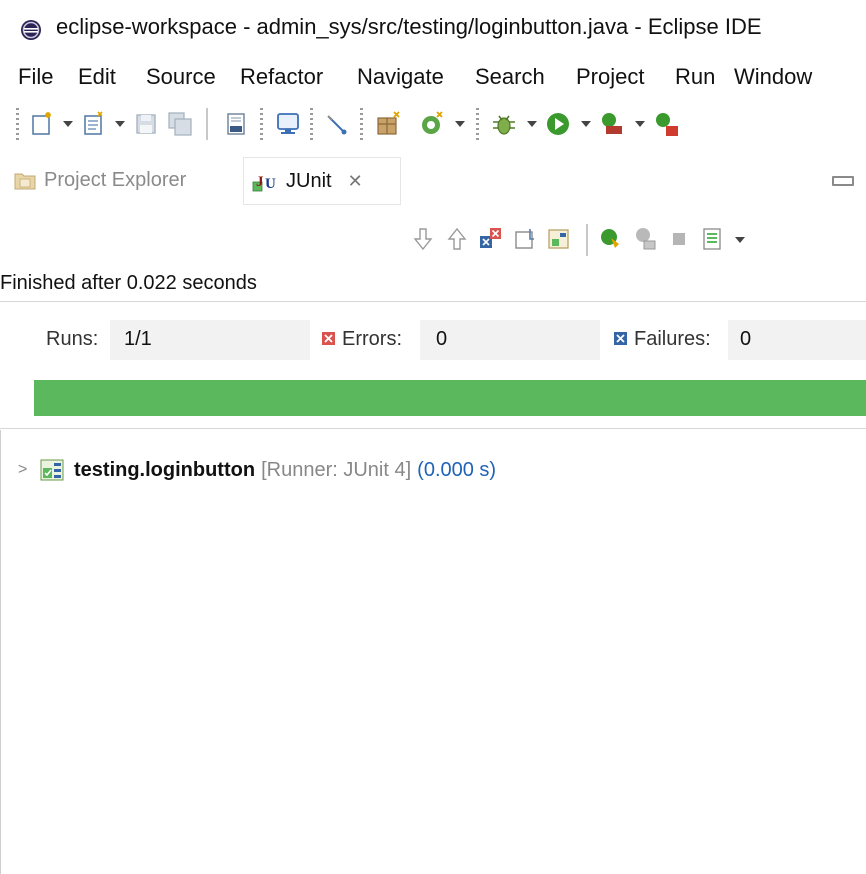 The width and height of the screenshot is (866, 874). Describe the element at coordinates (72, 339) in the screenshot. I see `runs-label: Runs:` at that location.